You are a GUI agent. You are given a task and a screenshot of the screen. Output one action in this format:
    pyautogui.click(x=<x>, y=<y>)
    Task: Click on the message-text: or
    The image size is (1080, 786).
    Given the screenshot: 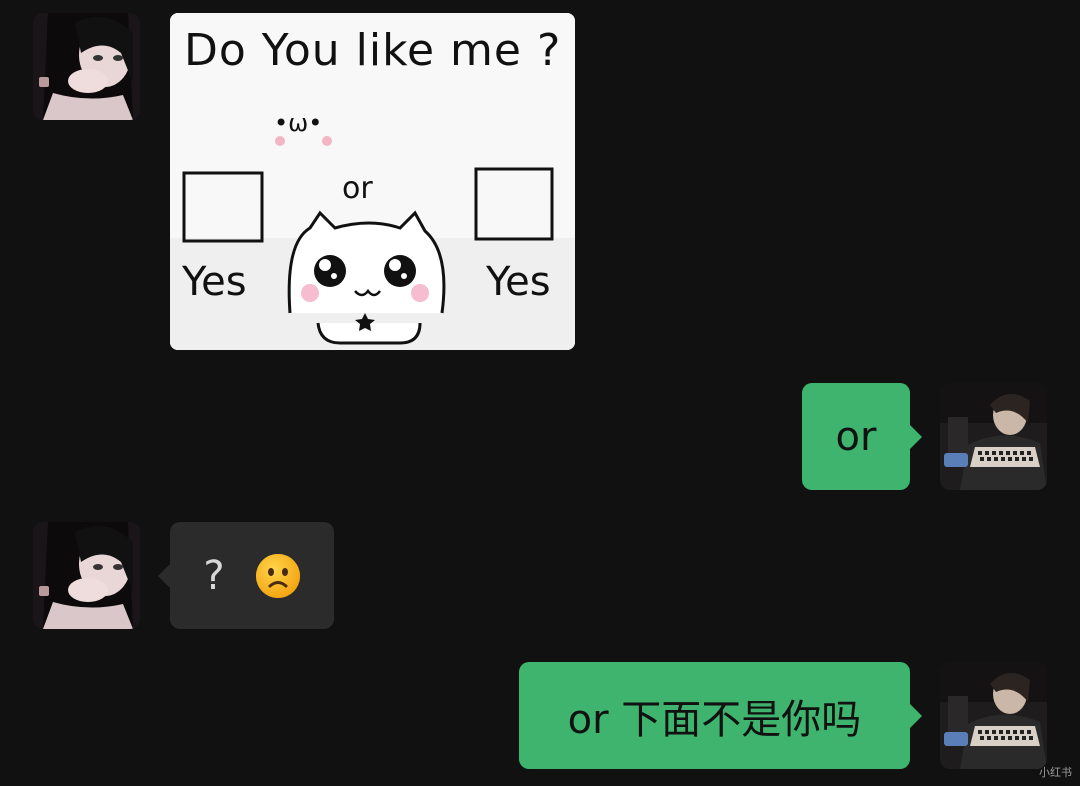 What is the action you would take?
    pyautogui.click(x=856, y=436)
    